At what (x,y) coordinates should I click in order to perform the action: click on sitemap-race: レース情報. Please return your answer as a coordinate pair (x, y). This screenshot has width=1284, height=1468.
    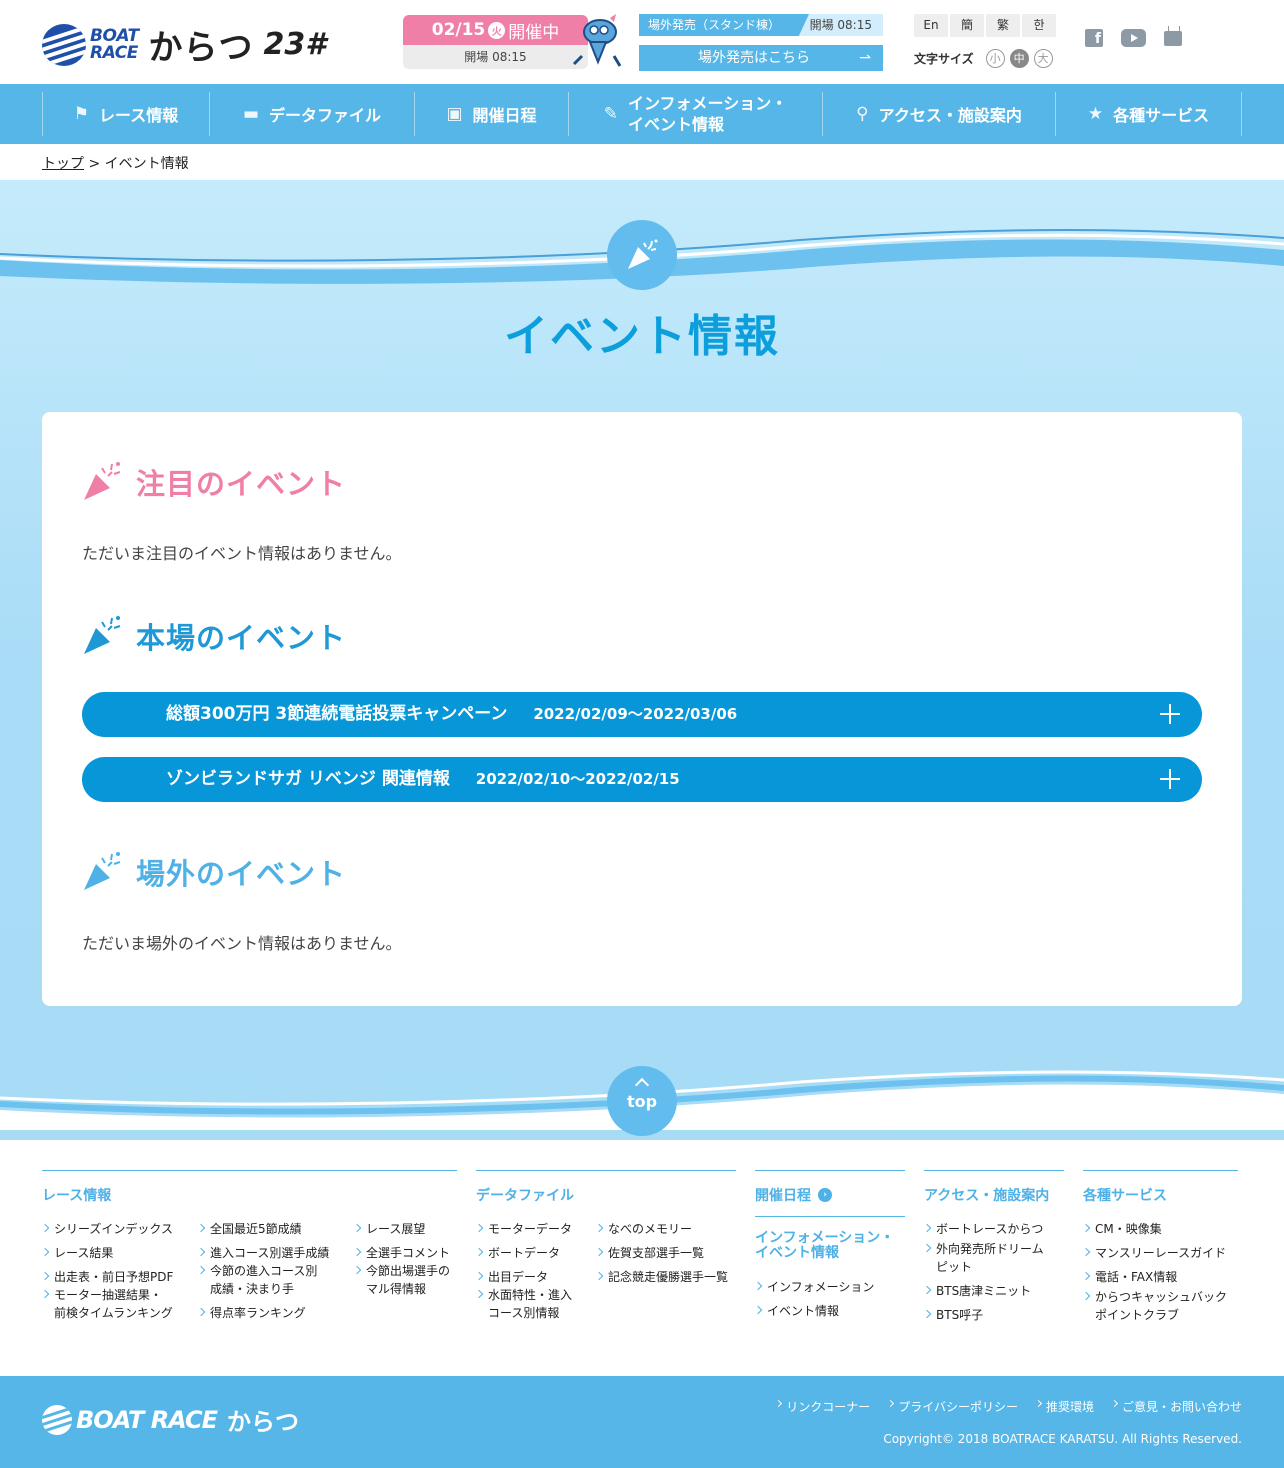
    Looking at the image, I should click on (249, 1193).